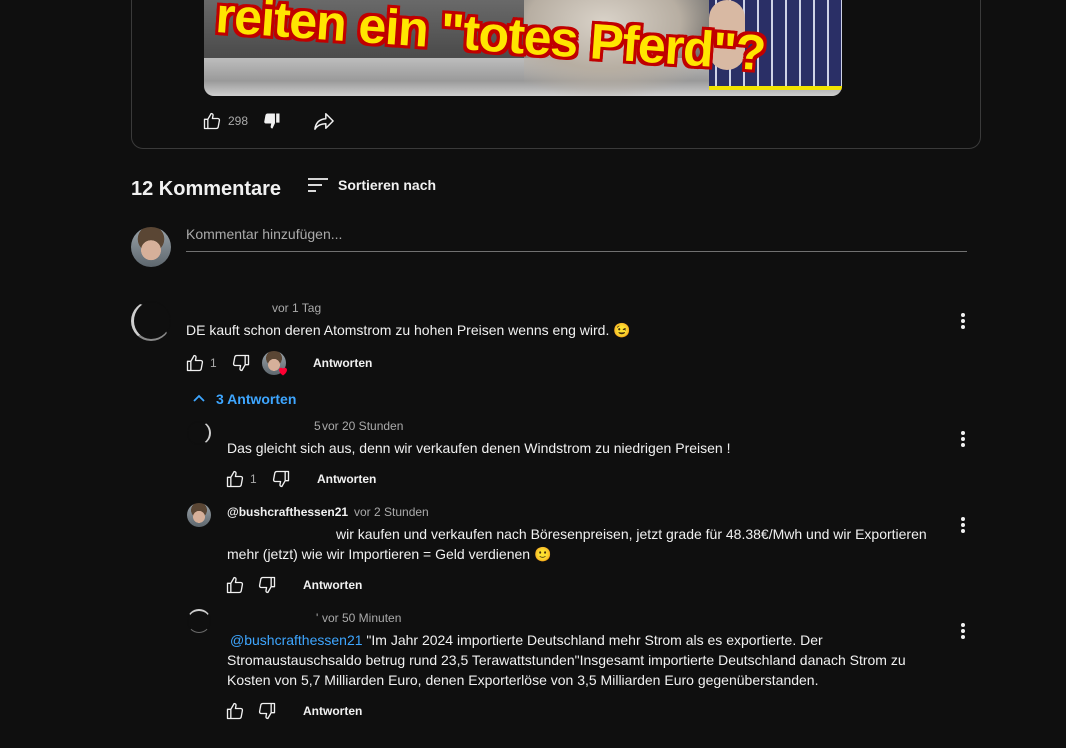 Image resolution: width=1066 pixels, height=748 pixels. Describe the element at coordinates (391, 512) in the screenshot. I see `reply-time: vor 2 Stunden` at that location.